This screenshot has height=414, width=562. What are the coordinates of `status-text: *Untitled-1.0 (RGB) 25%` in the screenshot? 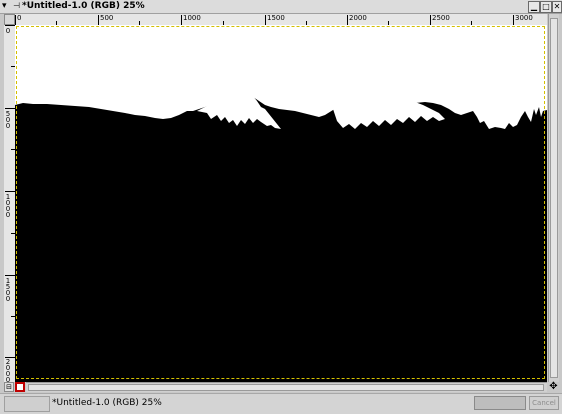 It's located at (107, 403).